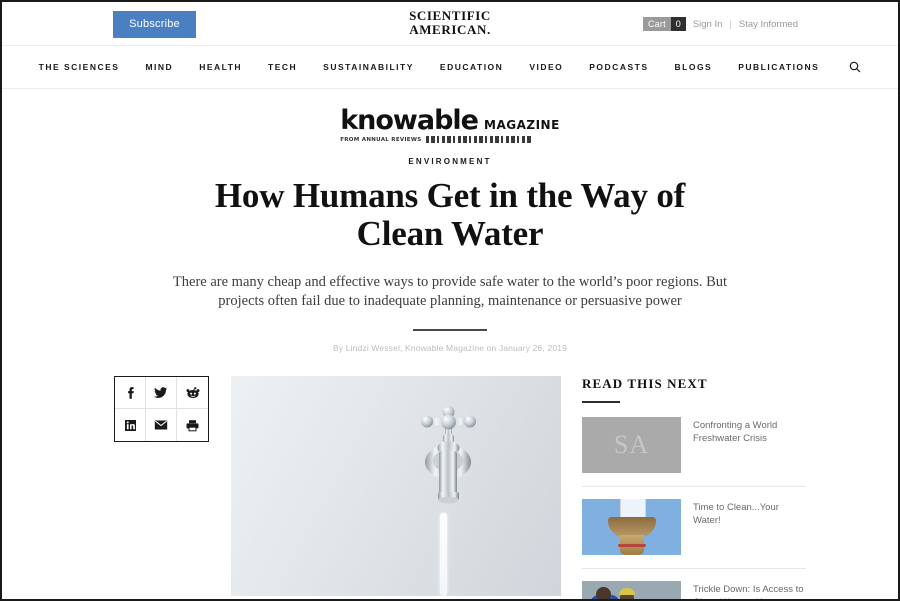 This screenshot has width=900, height=601. Describe the element at coordinates (161, 425) in the screenshot. I see `email-icon` at that location.